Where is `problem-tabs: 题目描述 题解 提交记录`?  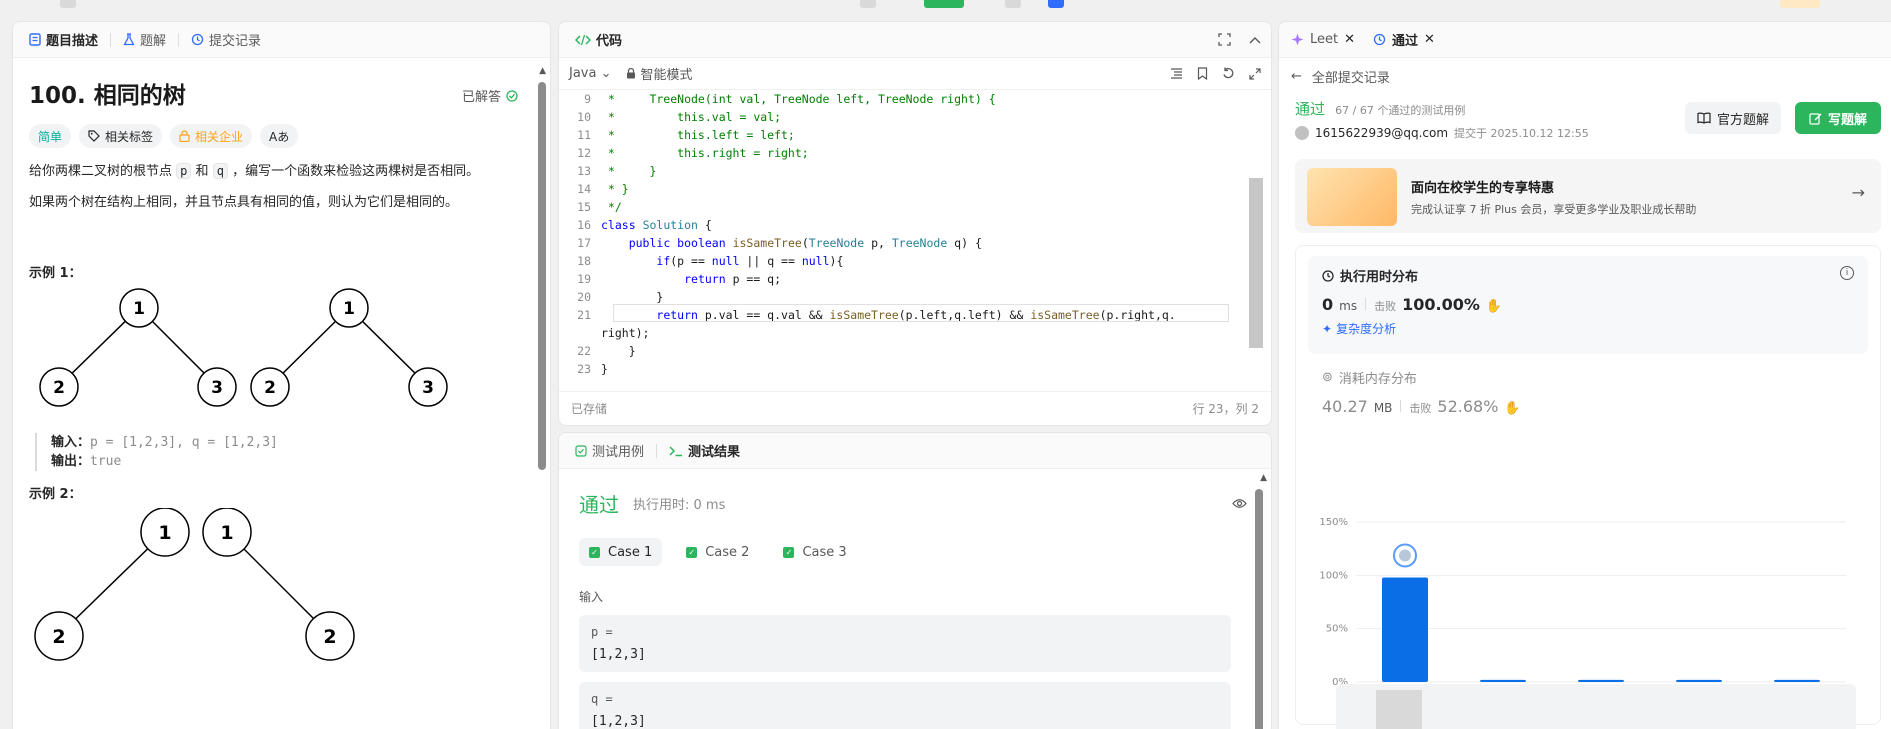
problem-tabs: 题目描述 题解 提交记录 is located at coordinates (281, 40).